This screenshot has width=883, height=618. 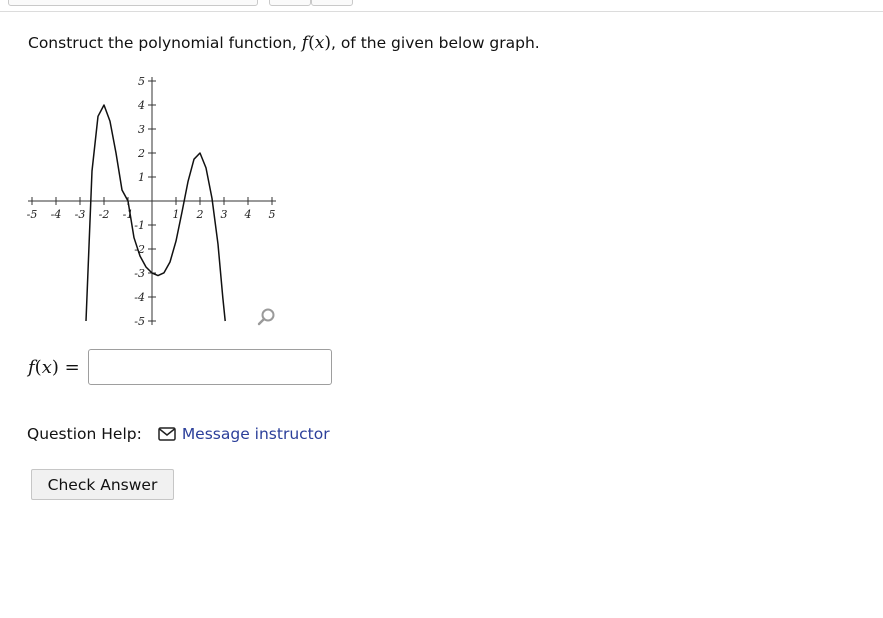 I want to click on top-toolbar-button-right, so click(x=332, y=3).